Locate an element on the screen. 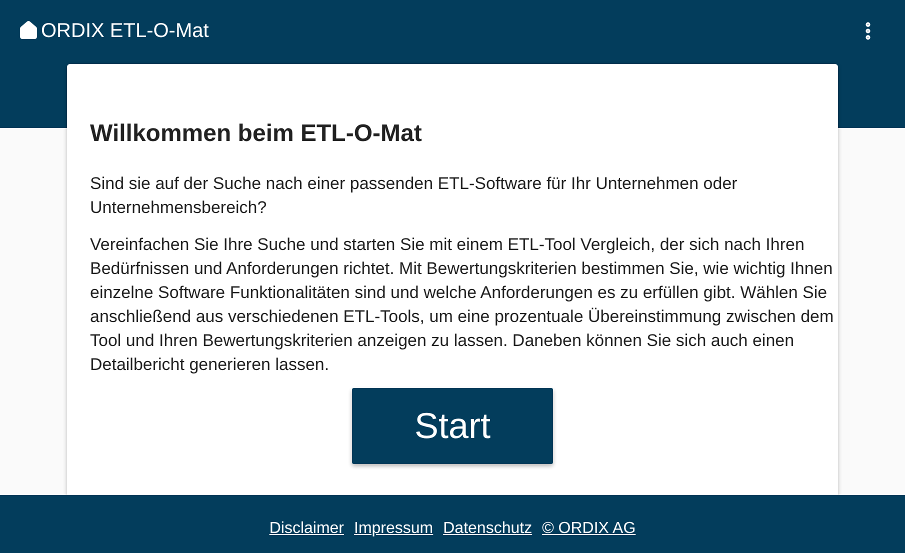  app-title: ORDIX ETL-O-Mat is located at coordinates (125, 31).